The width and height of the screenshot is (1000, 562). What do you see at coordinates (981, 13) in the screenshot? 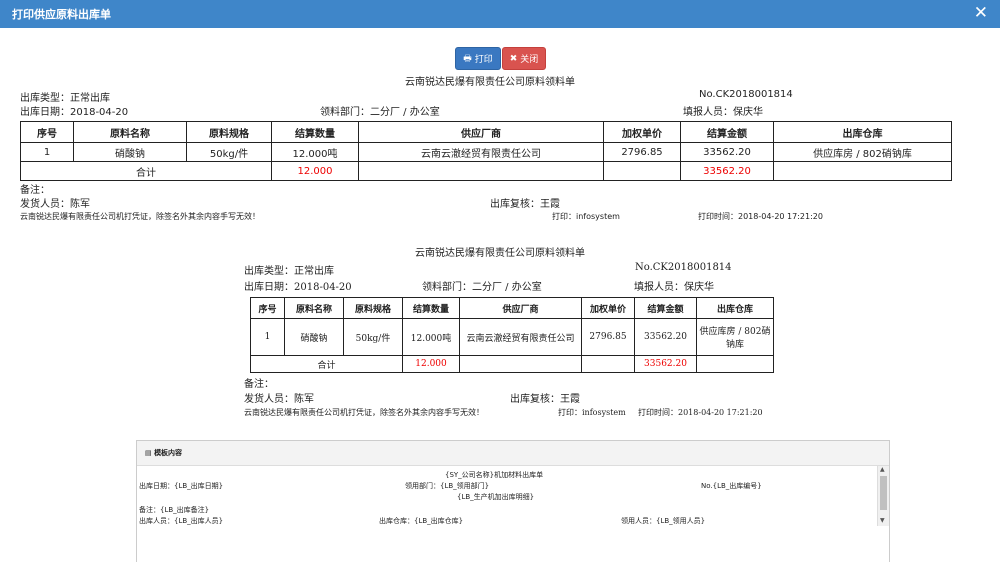
I see `close-icon: ✕` at bounding box center [981, 13].